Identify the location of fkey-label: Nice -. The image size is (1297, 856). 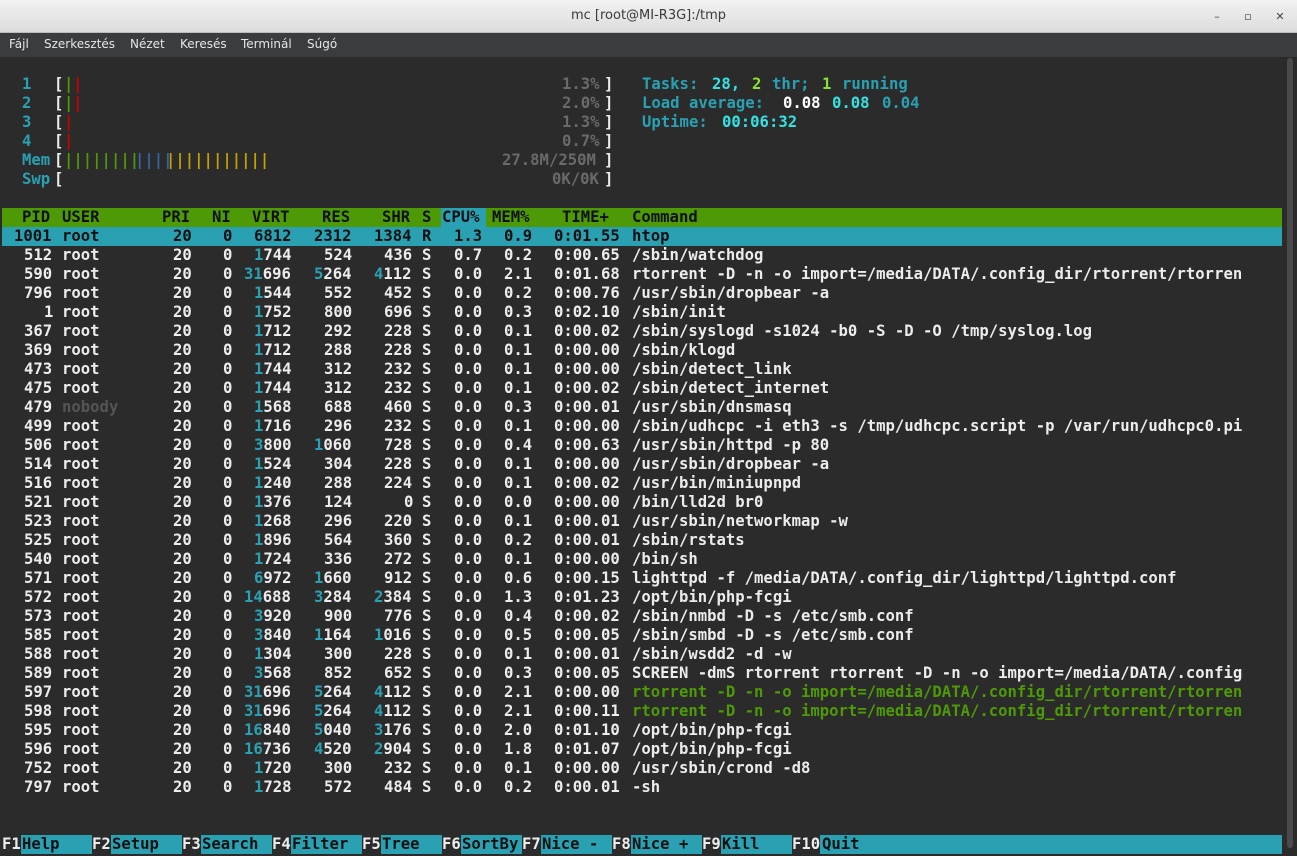
(570, 844).